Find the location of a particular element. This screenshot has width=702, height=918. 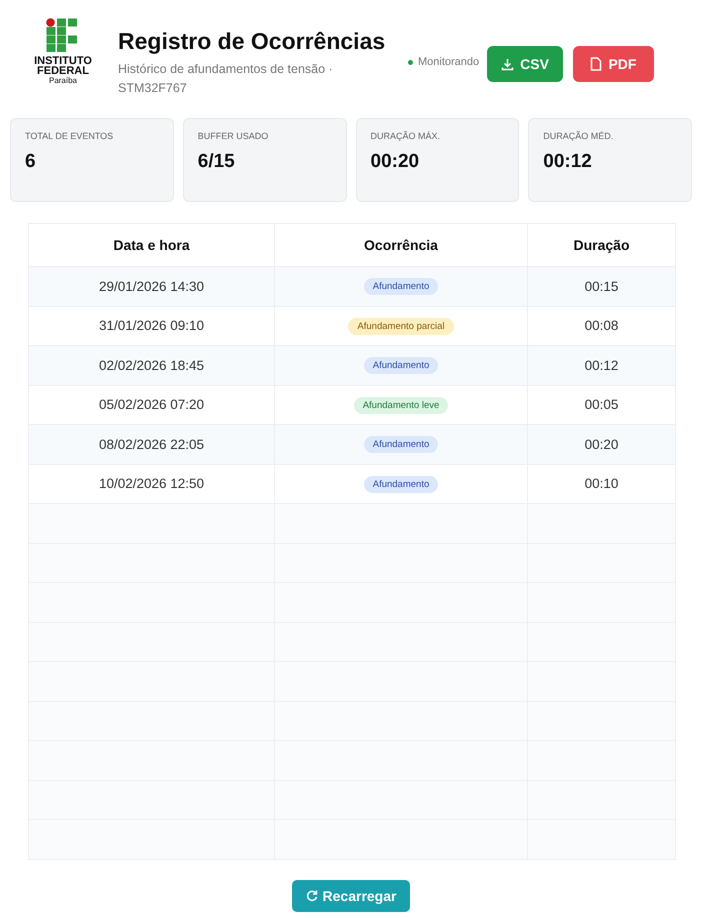

table-cell: 02/02/2026 18:45 is located at coordinates (151, 365).